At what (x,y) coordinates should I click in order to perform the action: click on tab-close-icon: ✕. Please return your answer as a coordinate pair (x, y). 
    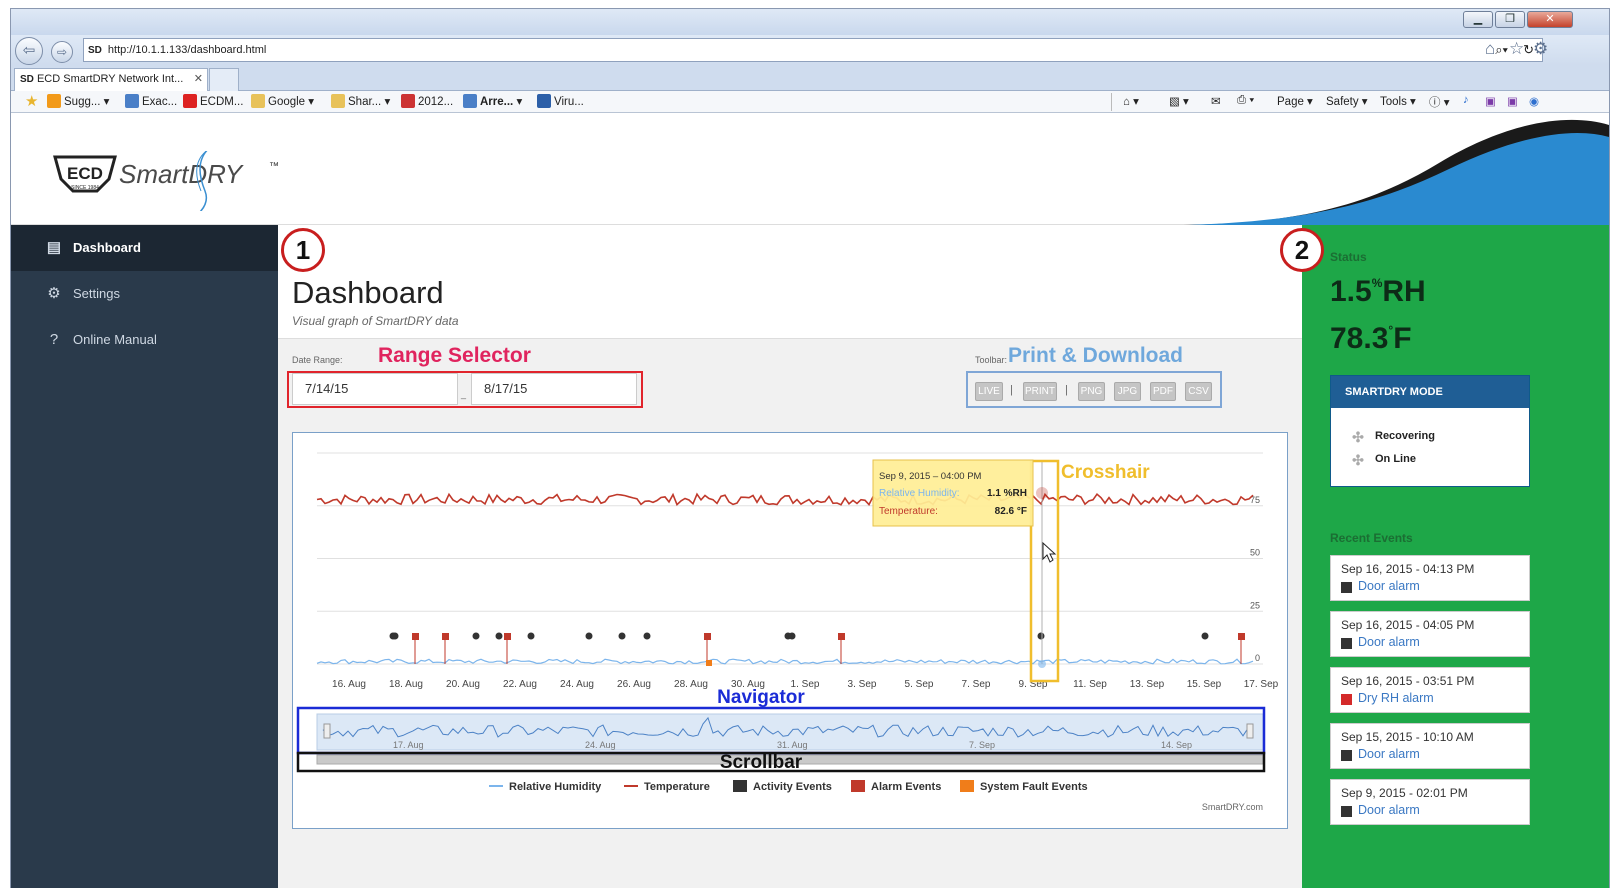
    Looking at the image, I should click on (198, 79).